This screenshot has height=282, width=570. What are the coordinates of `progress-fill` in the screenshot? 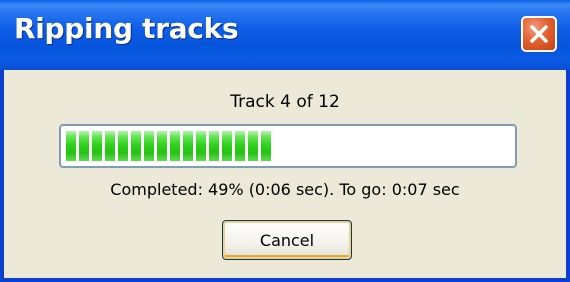 It's located at (170, 146).